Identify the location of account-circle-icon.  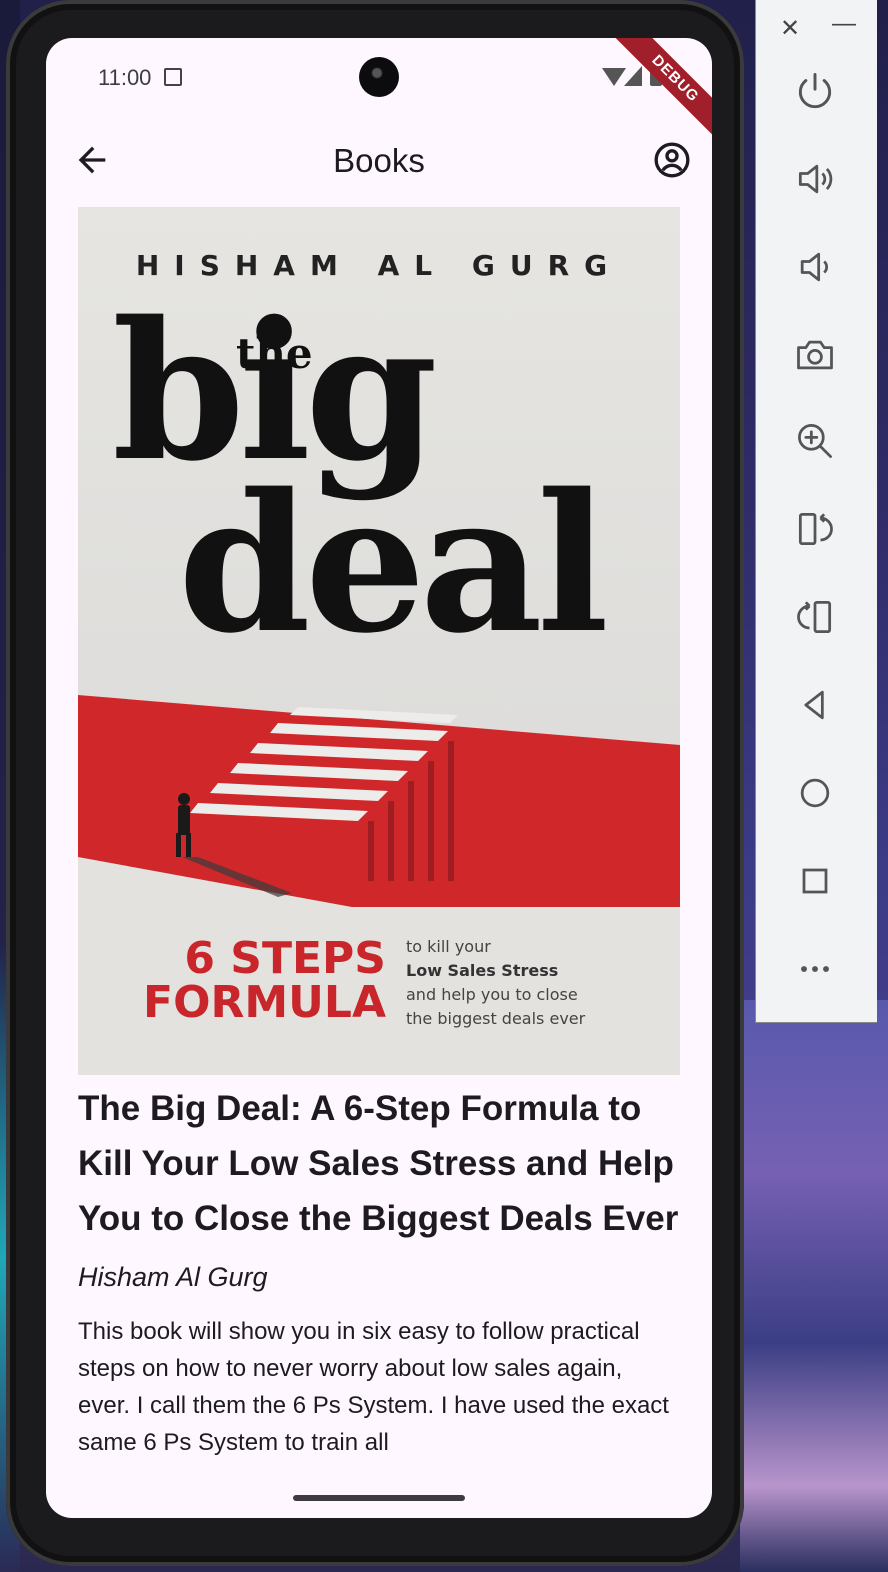
(672, 160).